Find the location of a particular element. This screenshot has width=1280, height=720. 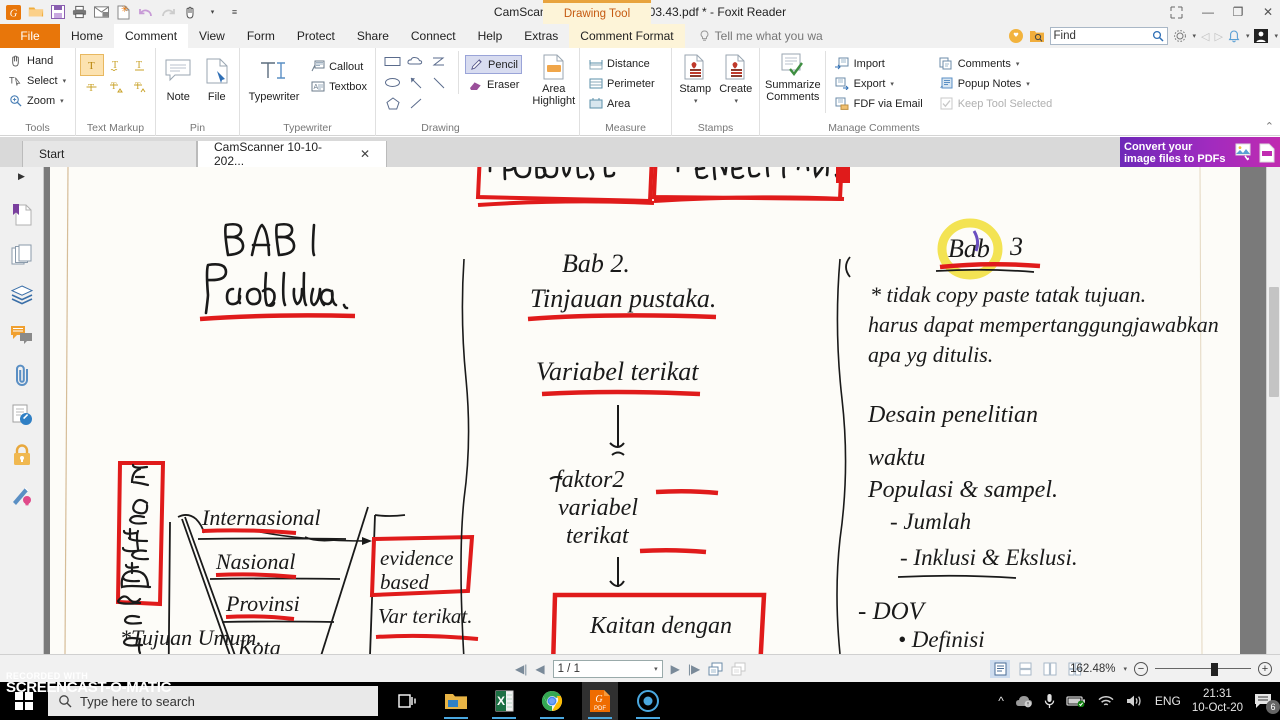

rectangle-shape-icon is located at coordinates (392, 61).